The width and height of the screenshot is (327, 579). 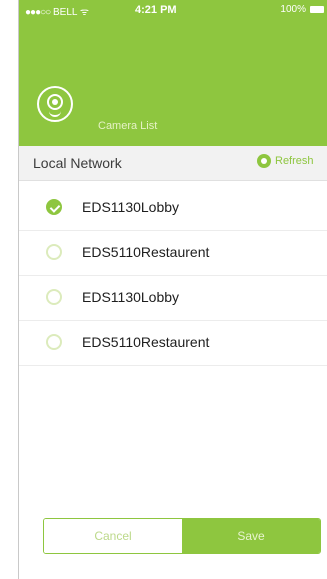 What do you see at coordinates (156, 10) in the screenshot?
I see `status-time: 4:21 PM` at bounding box center [156, 10].